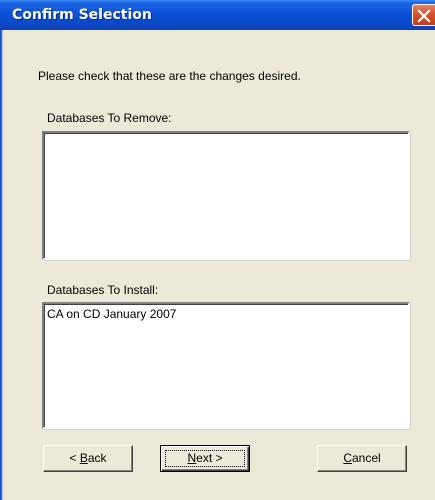 This screenshot has width=435, height=500. I want to click on cancel-button-rest: ancel, so click(366, 458).